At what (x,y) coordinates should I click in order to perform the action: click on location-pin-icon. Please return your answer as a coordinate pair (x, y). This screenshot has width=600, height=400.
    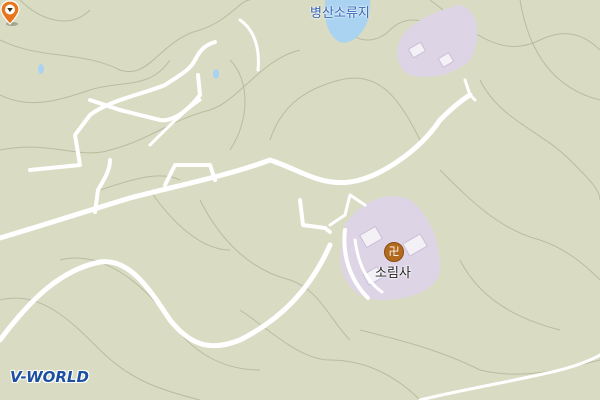
    Looking at the image, I should click on (10, 13).